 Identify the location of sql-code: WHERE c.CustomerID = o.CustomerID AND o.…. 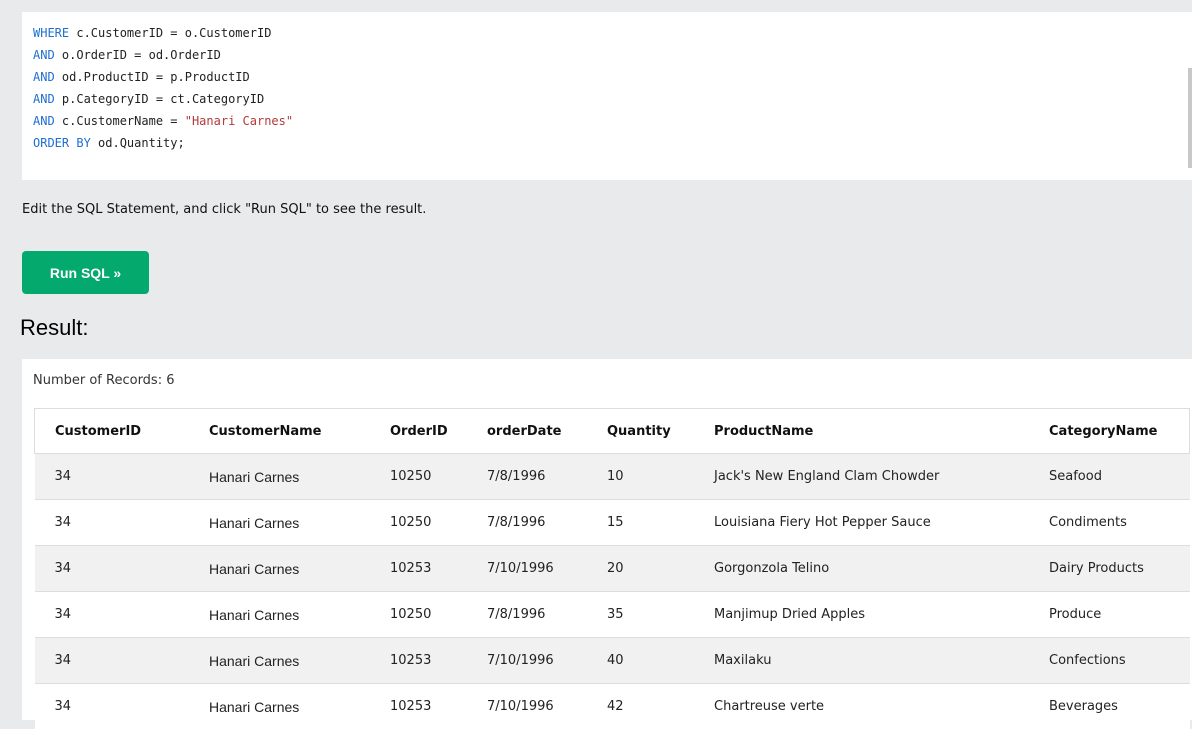
(163, 88).